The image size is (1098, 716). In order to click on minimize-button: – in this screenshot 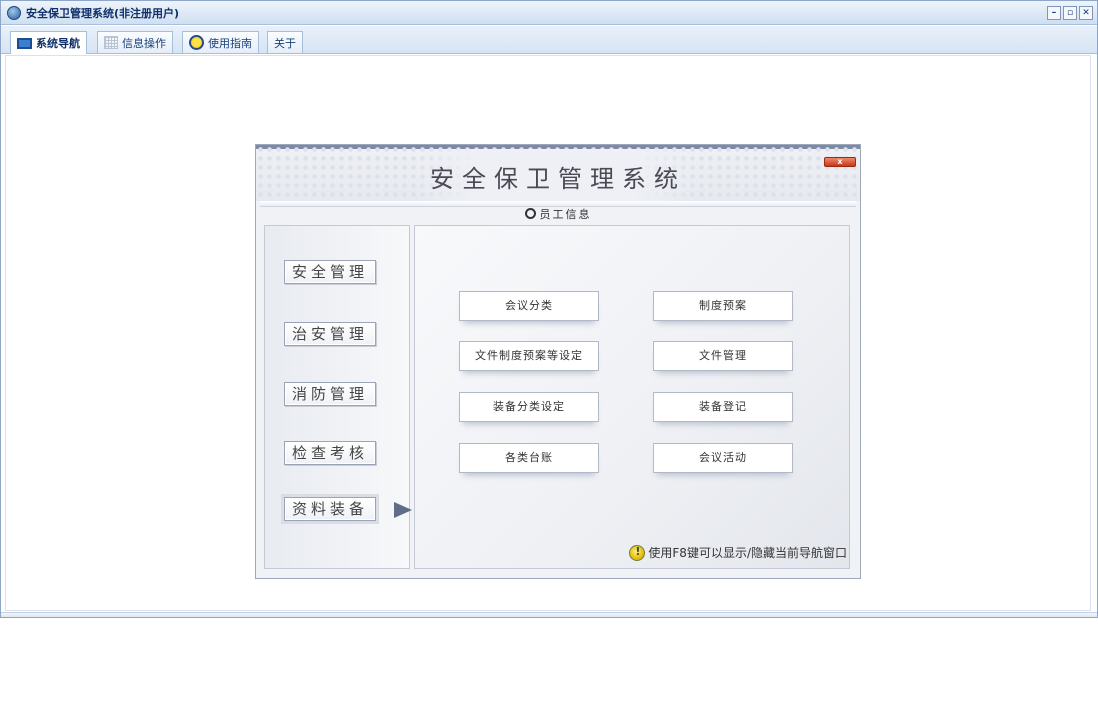, I will do `click(1054, 13)`.